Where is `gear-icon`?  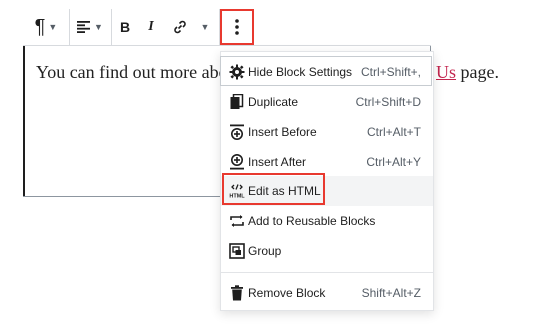 gear-icon is located at coordinates (237, 72).